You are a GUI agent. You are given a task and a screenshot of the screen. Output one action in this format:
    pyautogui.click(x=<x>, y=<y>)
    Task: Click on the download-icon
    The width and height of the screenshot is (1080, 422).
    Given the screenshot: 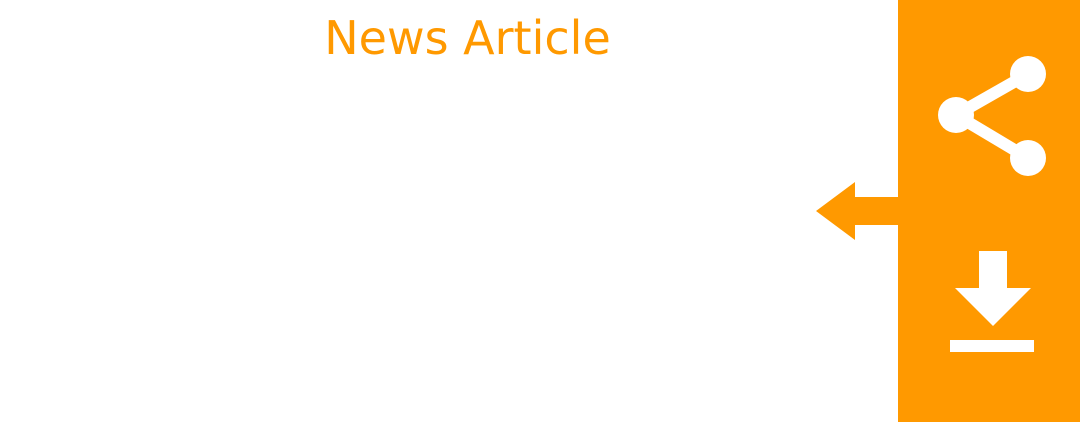 What is the action you would take?
    pyautogui.click(x=991, y=302)
    